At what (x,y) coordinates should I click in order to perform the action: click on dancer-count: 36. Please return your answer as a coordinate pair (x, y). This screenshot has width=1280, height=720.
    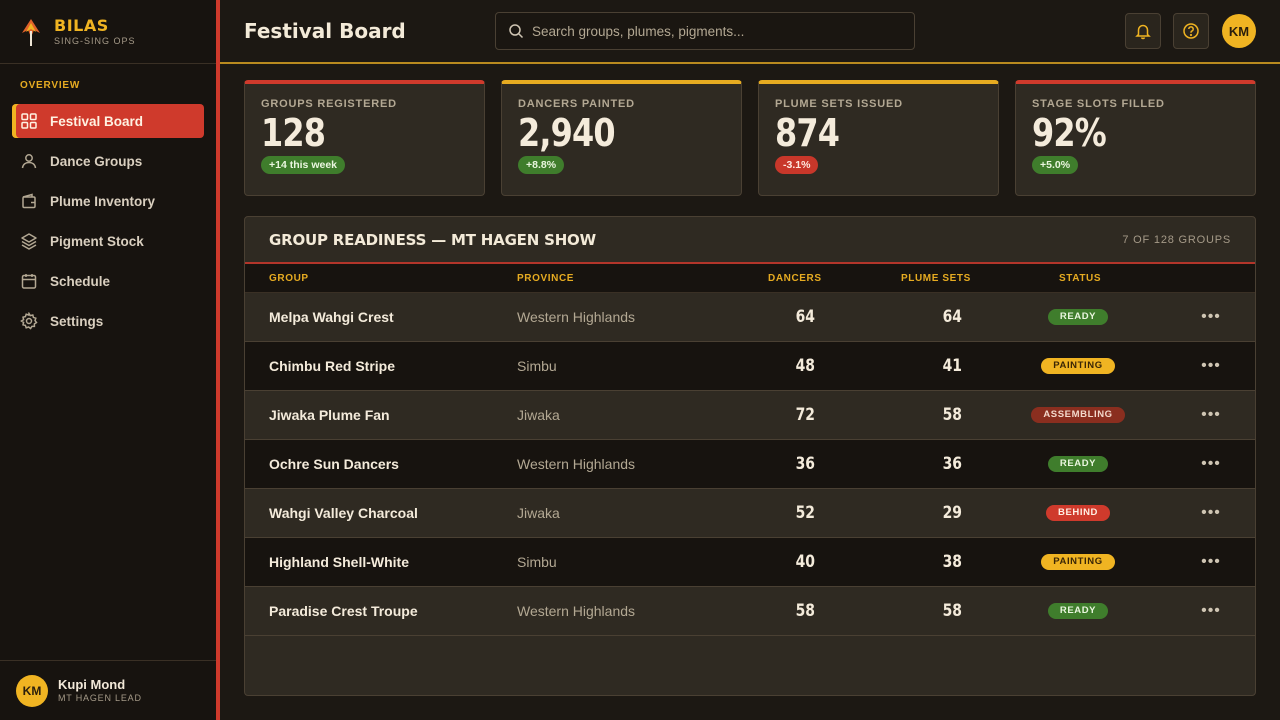
    Looking at the image, I should click on (805, 464).